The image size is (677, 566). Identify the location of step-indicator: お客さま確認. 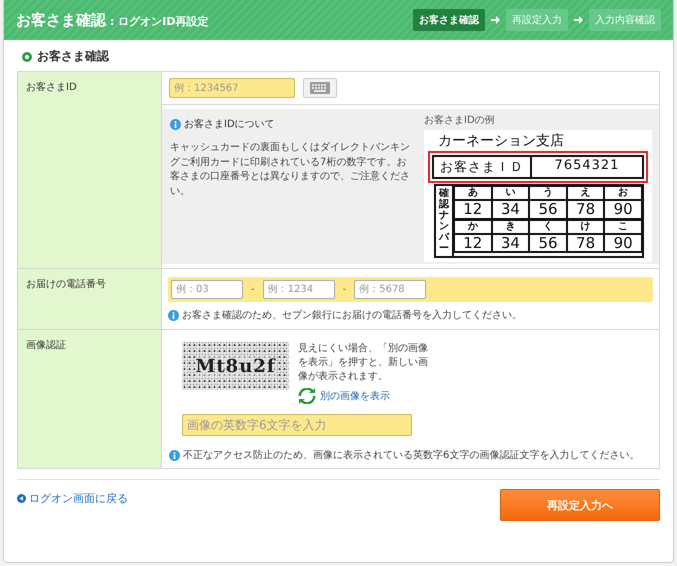
(449, 20).